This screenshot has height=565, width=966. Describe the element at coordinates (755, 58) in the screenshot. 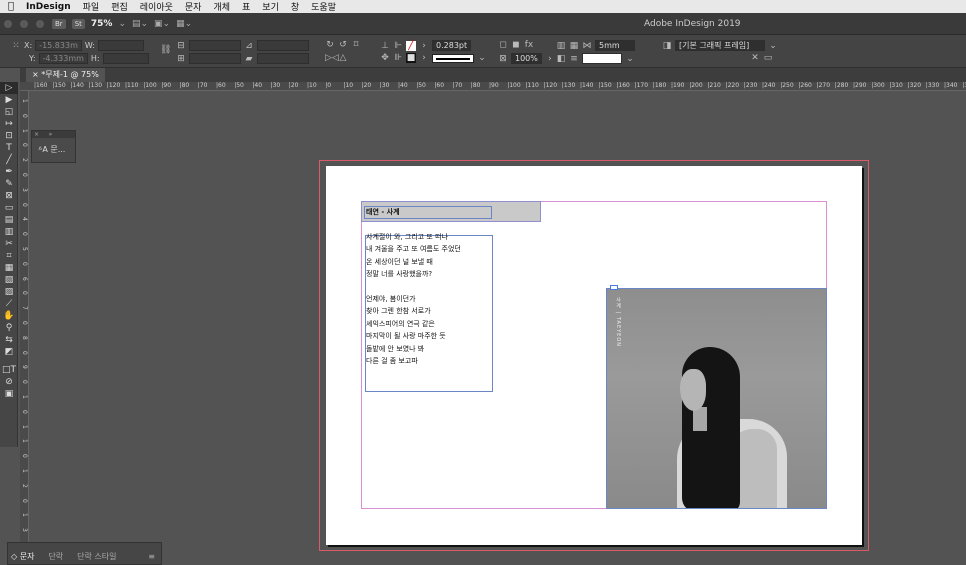

I see `panel-option-icon: ✕` at that location.